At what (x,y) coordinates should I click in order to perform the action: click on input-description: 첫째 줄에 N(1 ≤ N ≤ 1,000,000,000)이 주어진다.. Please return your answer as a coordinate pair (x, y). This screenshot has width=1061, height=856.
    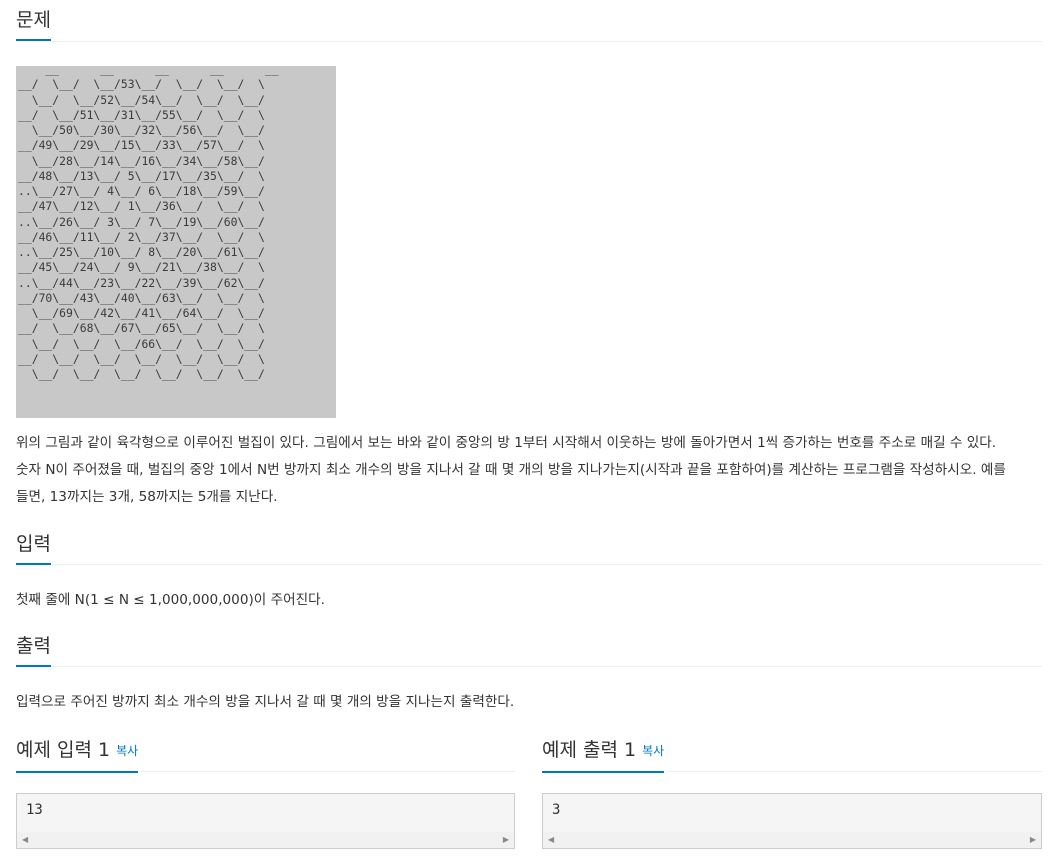
    Looking at the image, I should click on (170, 600).